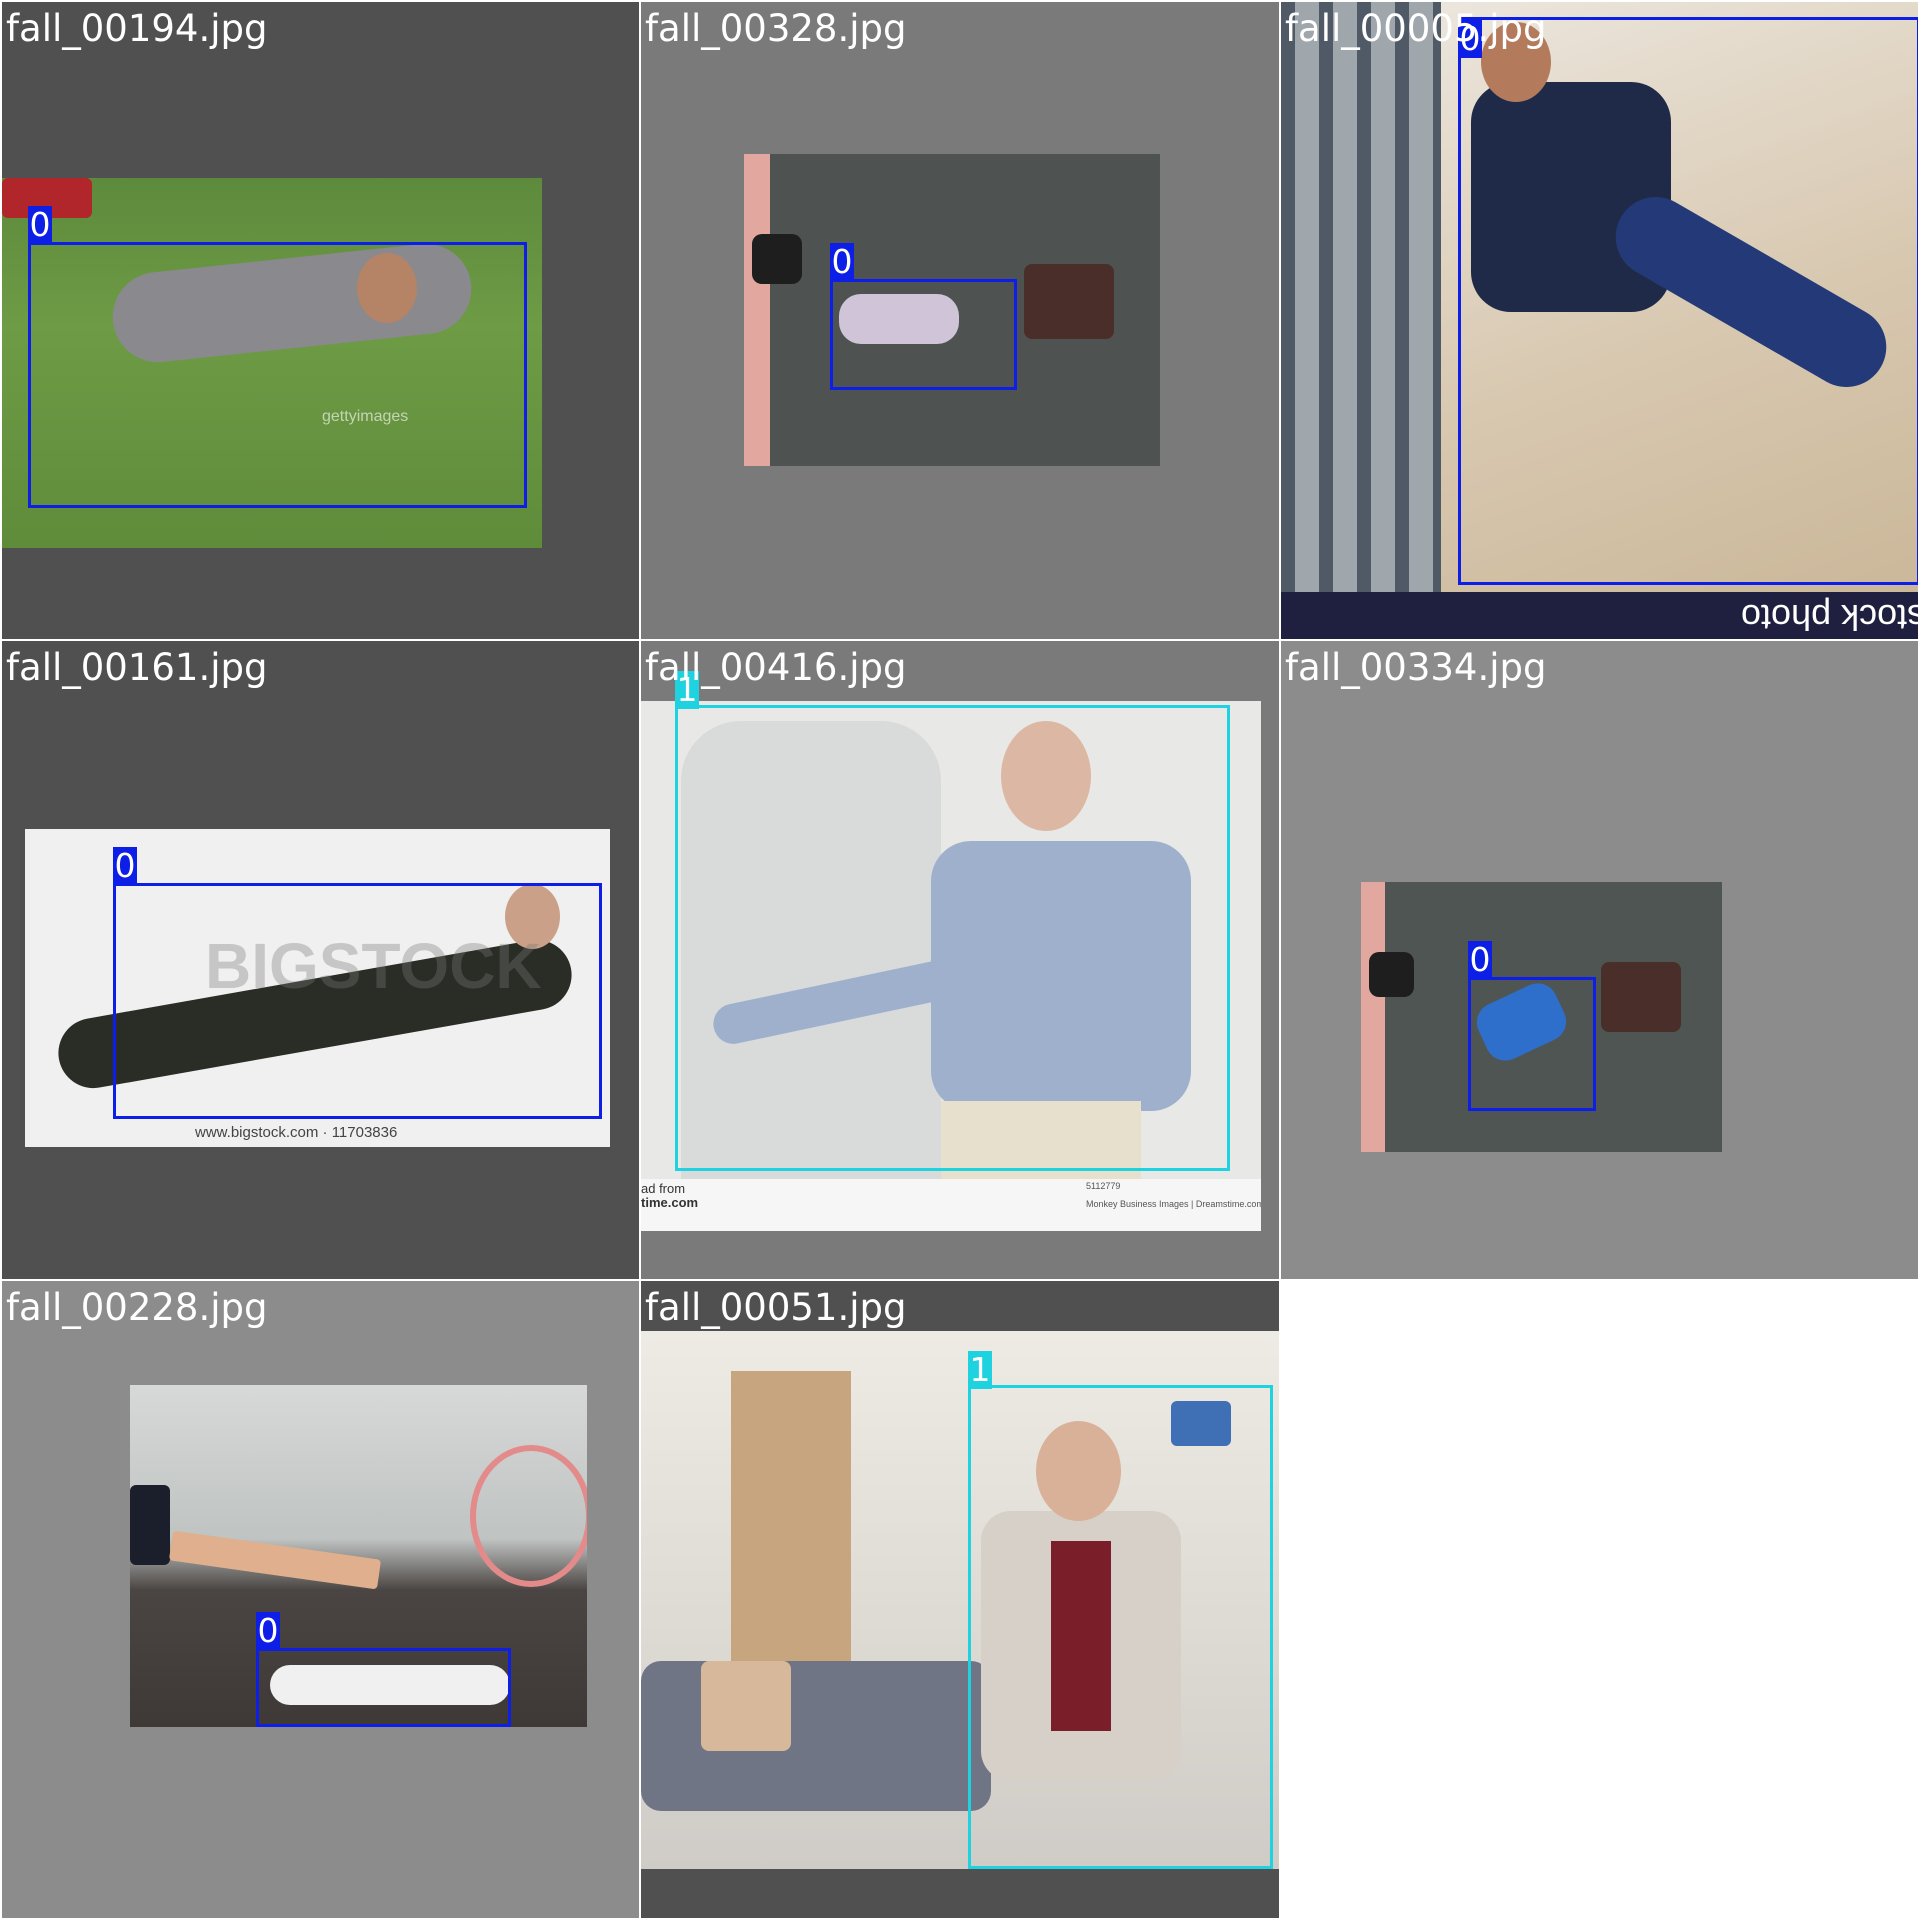 The width and height of the screenshot is (1920, 1920). I want to click on caption-right-1: 5112779, so click(1103, 1186).